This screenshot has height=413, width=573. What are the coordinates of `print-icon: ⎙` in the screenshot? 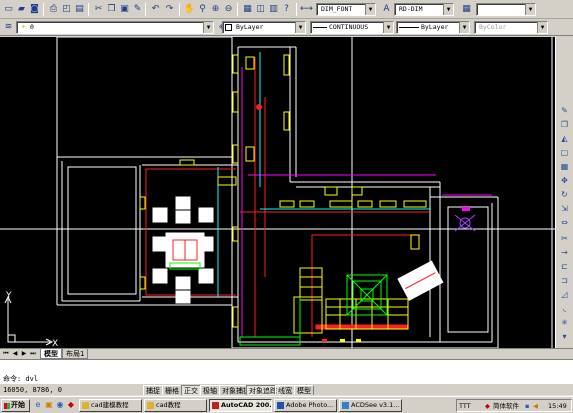 It's located at (53, 9).